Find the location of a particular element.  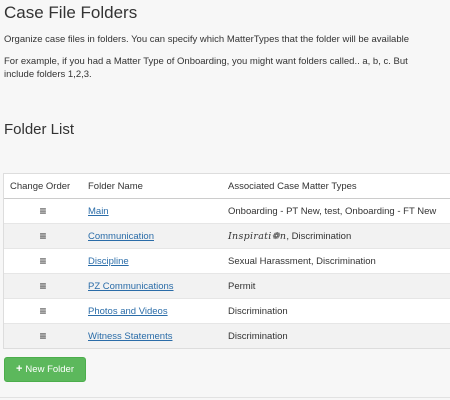

page-title: Case File Folders is located at coordinates (71, 12).